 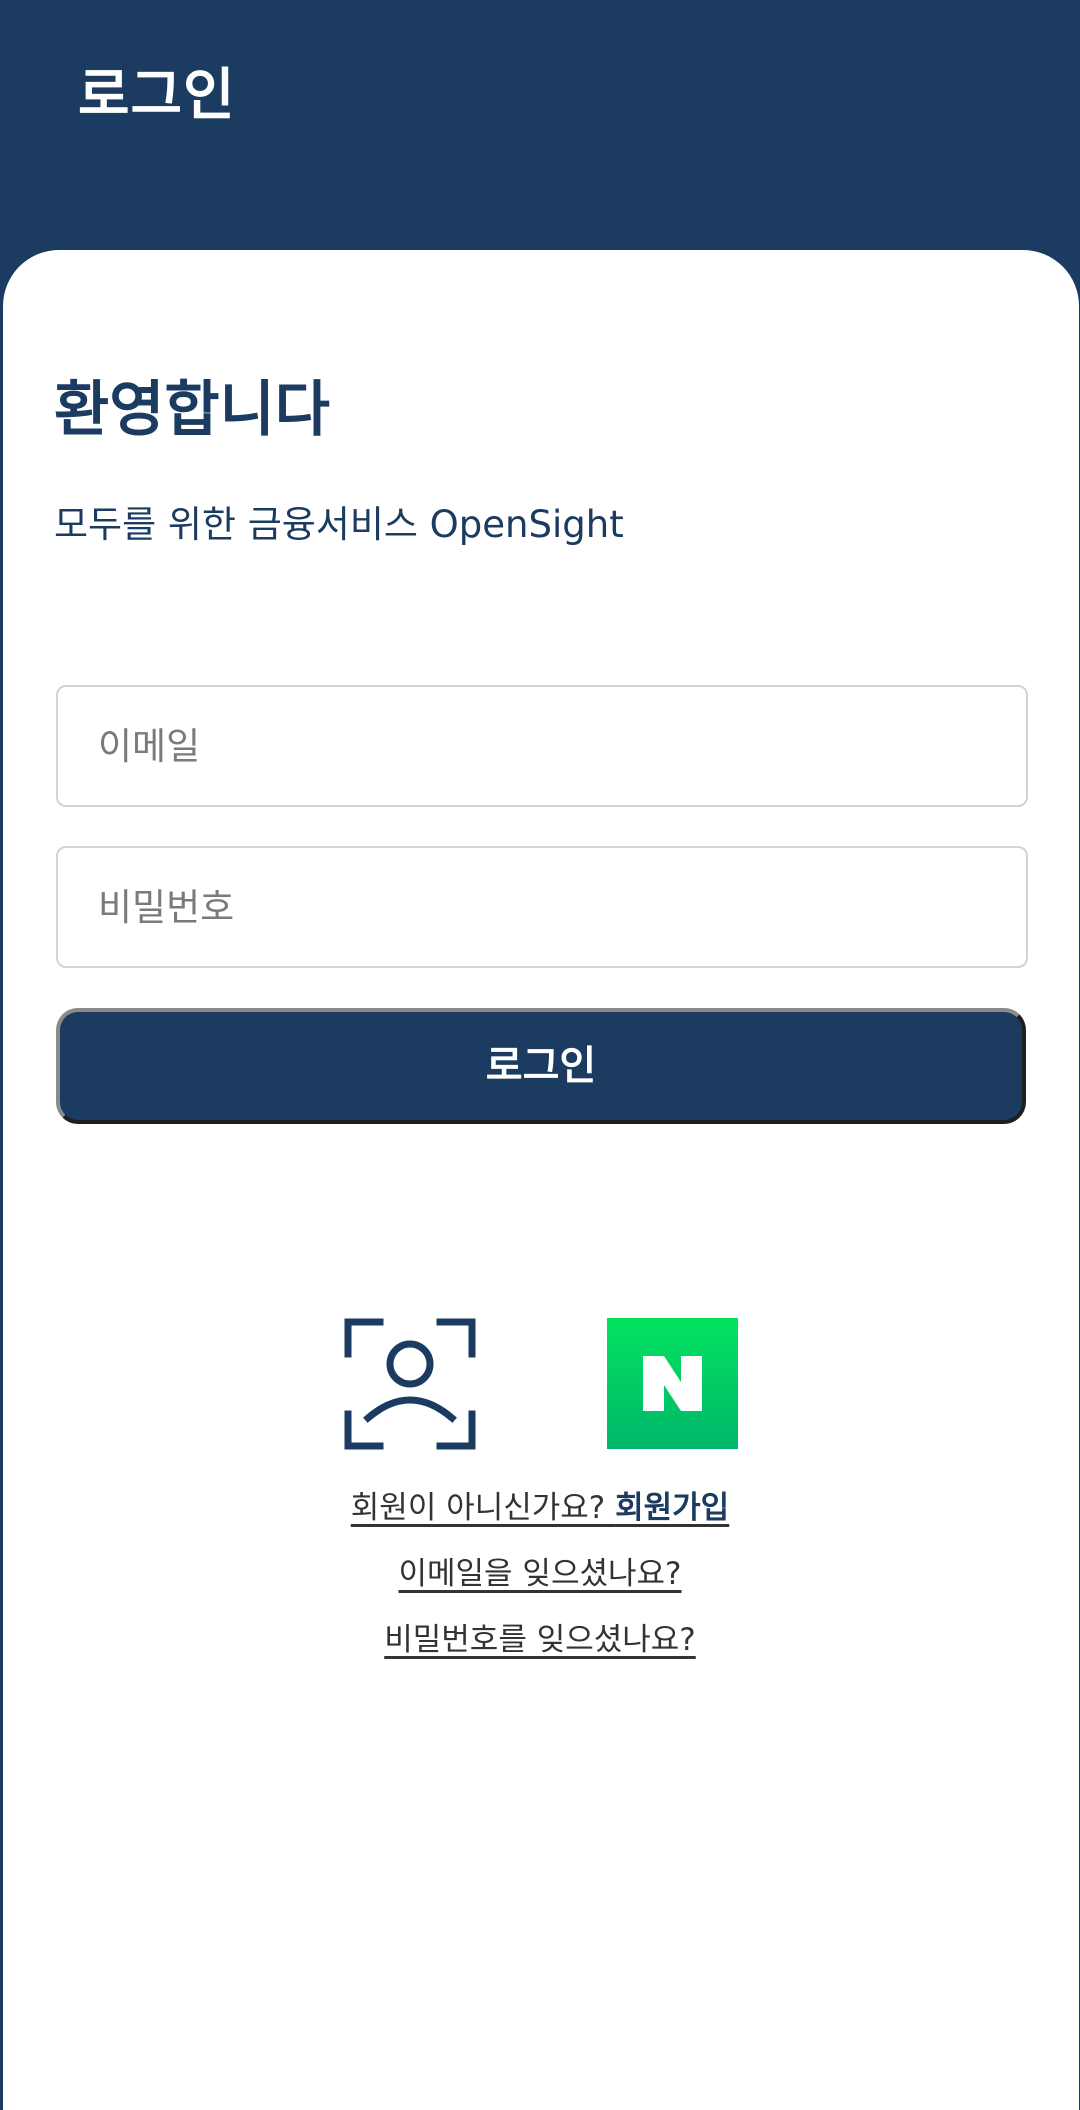 I want to click on signup-link: 회원이 아니신가요? 회원가입, so click(x=540, y=1508).